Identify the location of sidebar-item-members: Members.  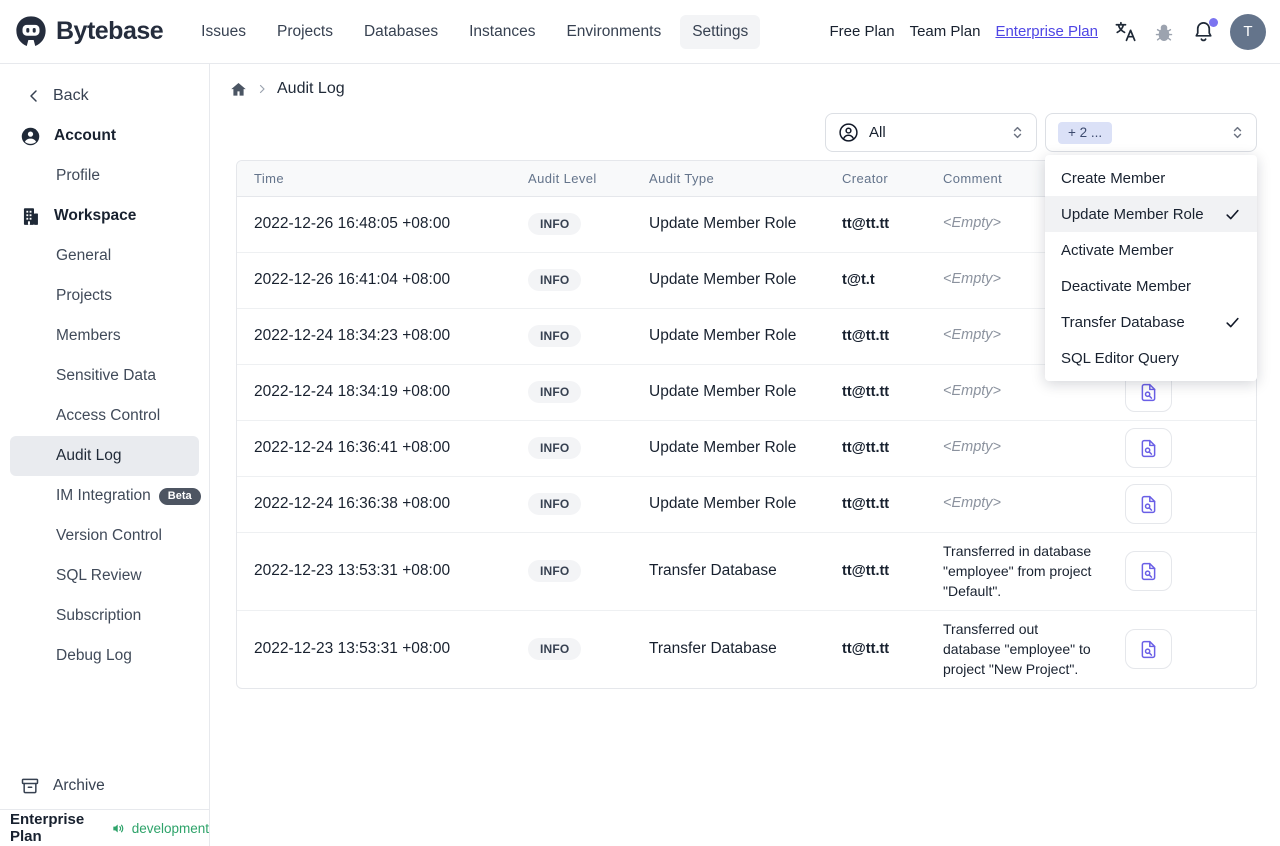
(104, 336).